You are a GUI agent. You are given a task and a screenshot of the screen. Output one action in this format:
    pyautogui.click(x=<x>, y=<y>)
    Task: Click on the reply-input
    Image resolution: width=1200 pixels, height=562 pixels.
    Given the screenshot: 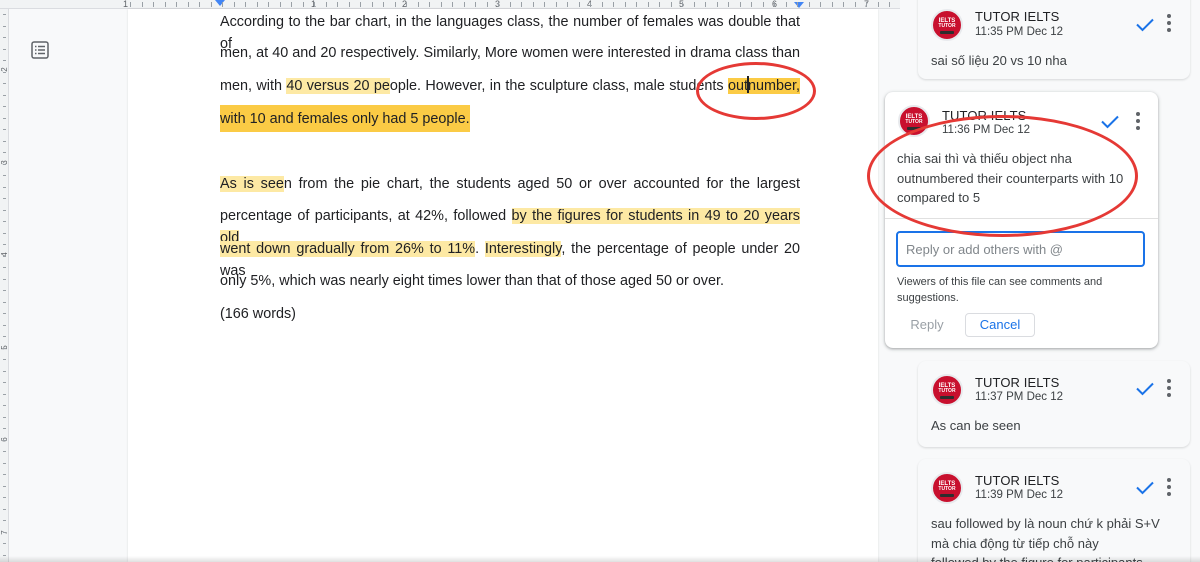 What is the action you would take?
    pyautogui.click(x=1020, y=249)
    